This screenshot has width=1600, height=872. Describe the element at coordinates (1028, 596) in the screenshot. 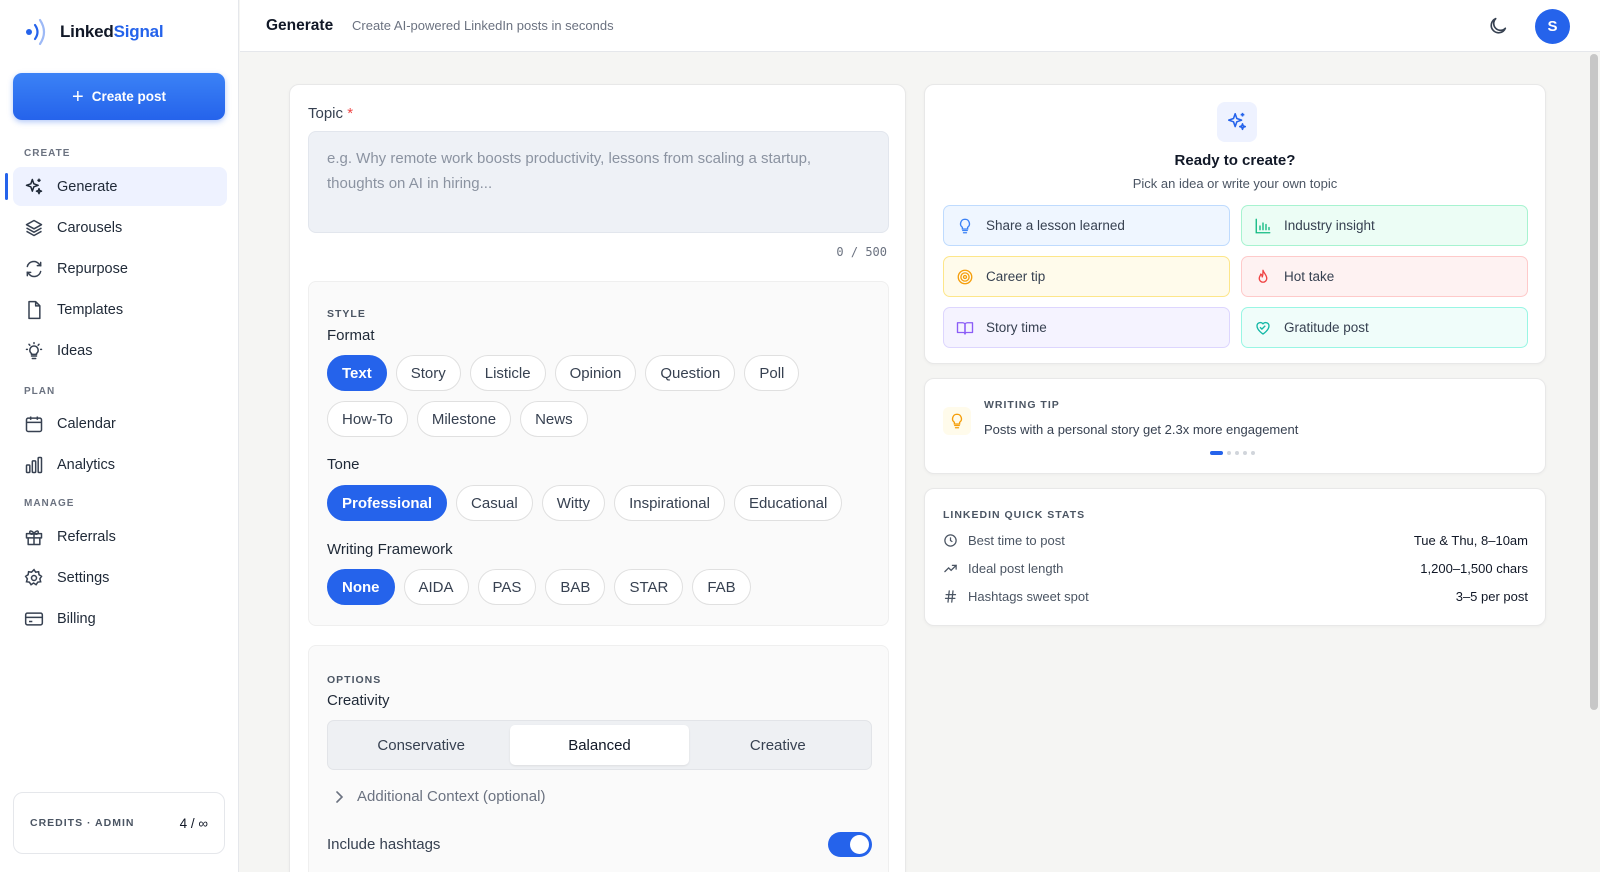

I see `stat-label: Hashtags sweet spot` at that location.